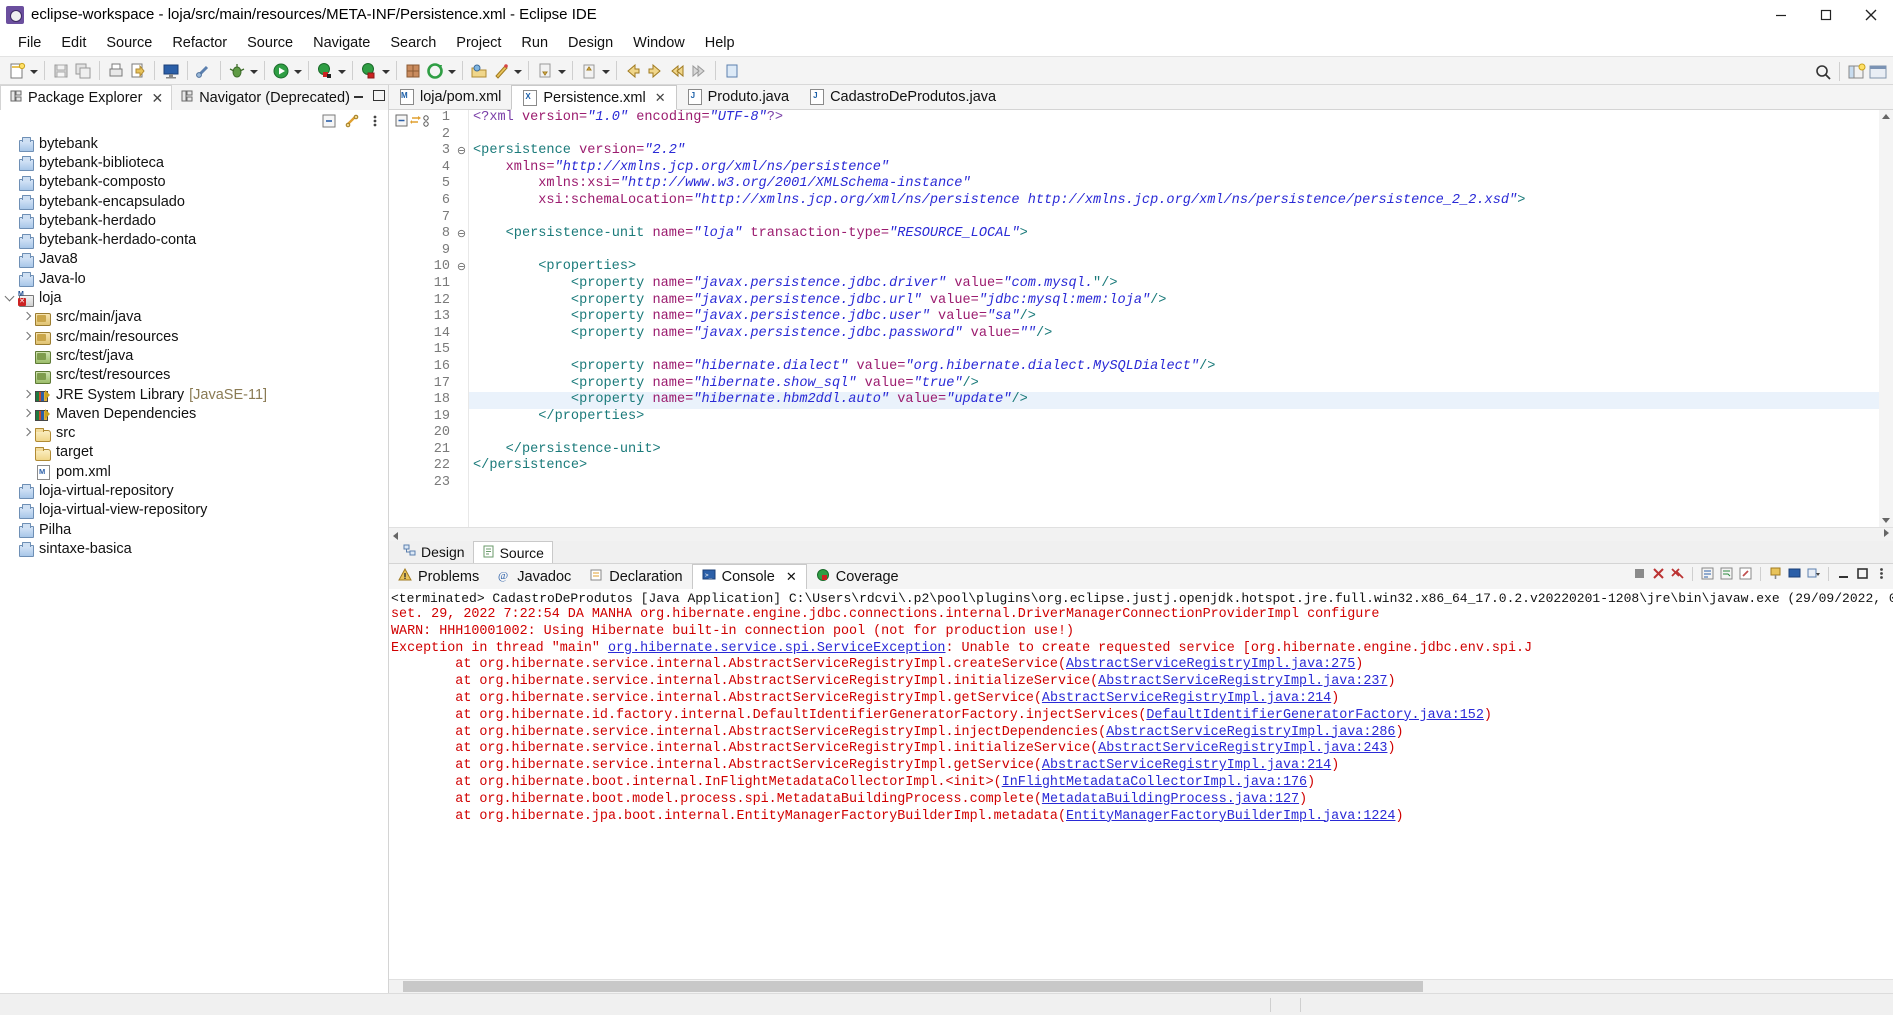 This screenshot has height=1015, width=1893. What do you see at coordinates (375, 121) in the screenshot?
I see `view-menu-icon` at bounding box center [375, 121].